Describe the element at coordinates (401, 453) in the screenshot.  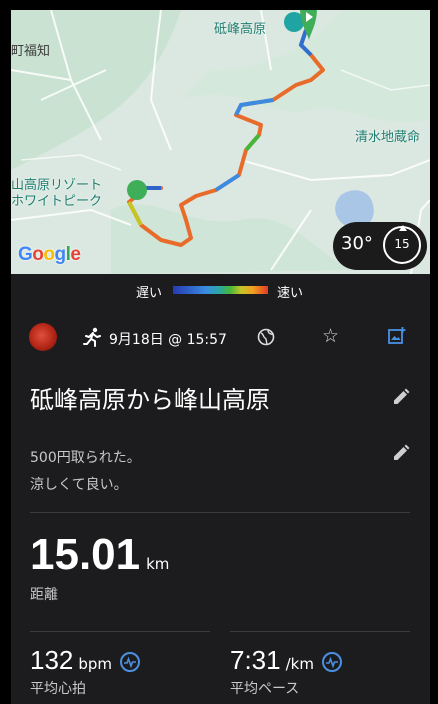
I see `edit-description-icon` at that location.